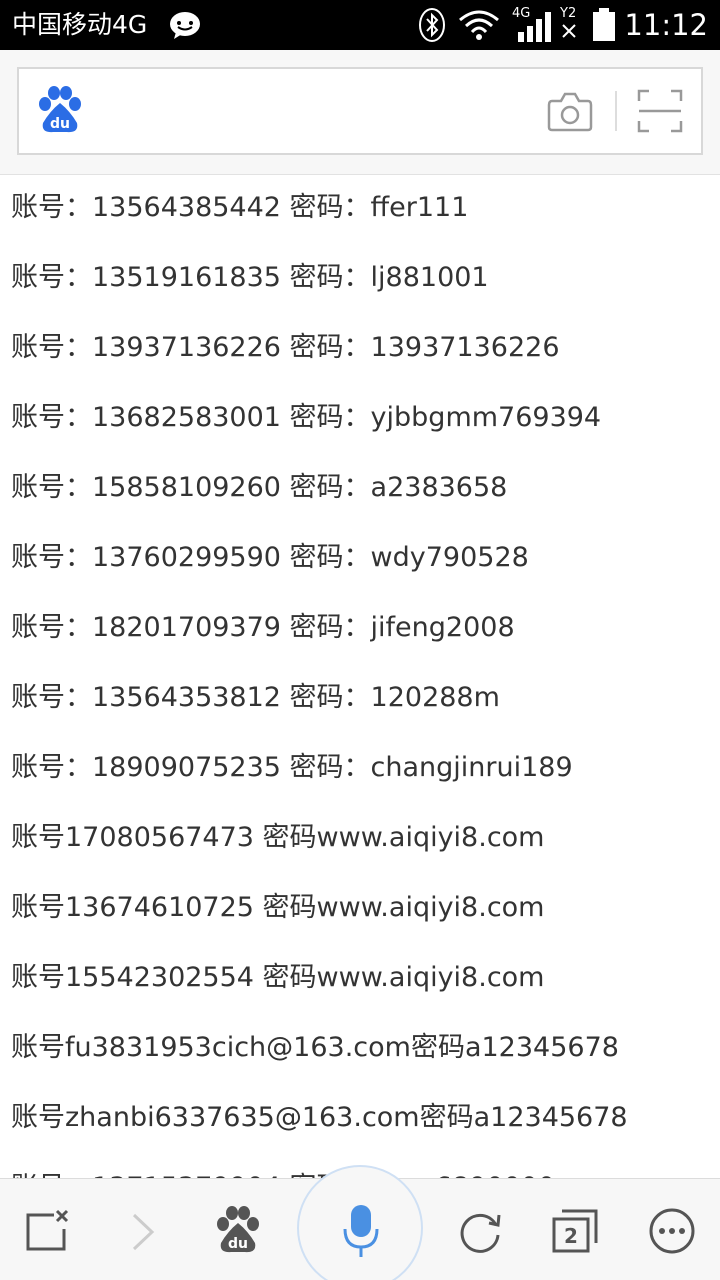  What do you see at coordinates (672, 1231) in the screenshot?
I see `more-menu-icon` at bounding box center [672, 1231].